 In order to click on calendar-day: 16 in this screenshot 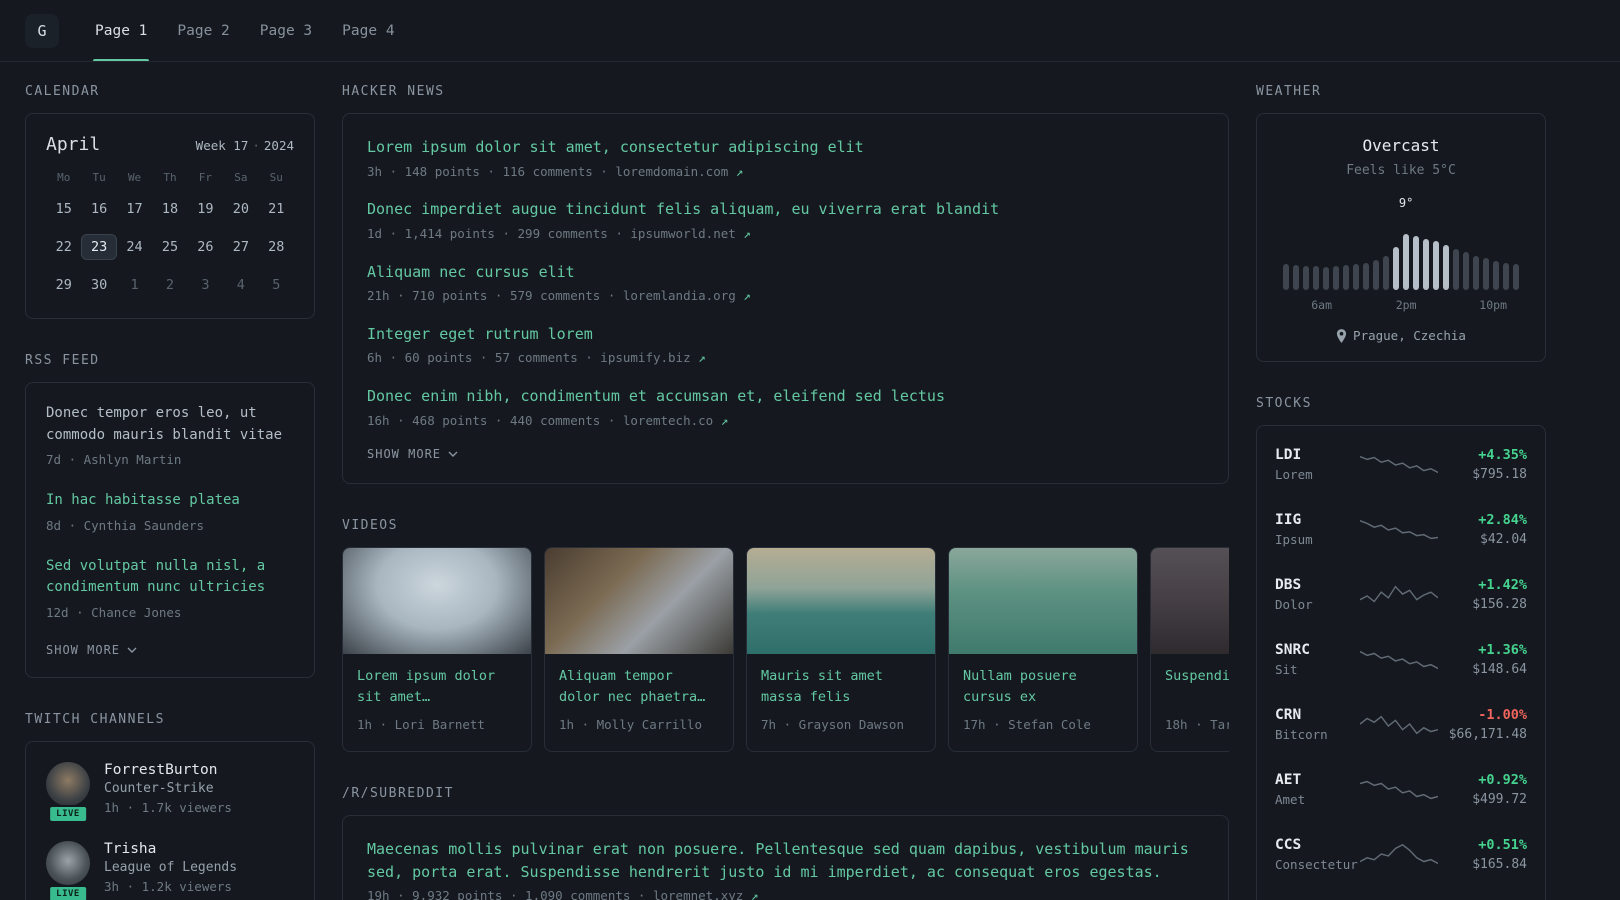, I will do `click(98, 209)`.